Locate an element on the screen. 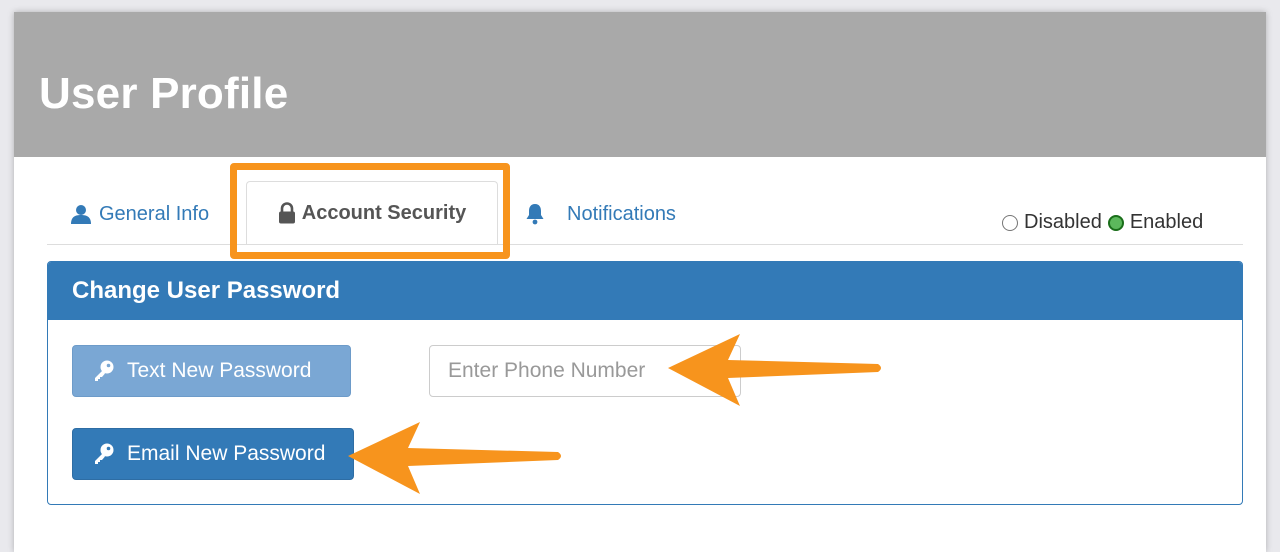 The height and width of the screenshot is (552, 1280). tab-account-security-label: Account Security is located at coordinates (384, 212).